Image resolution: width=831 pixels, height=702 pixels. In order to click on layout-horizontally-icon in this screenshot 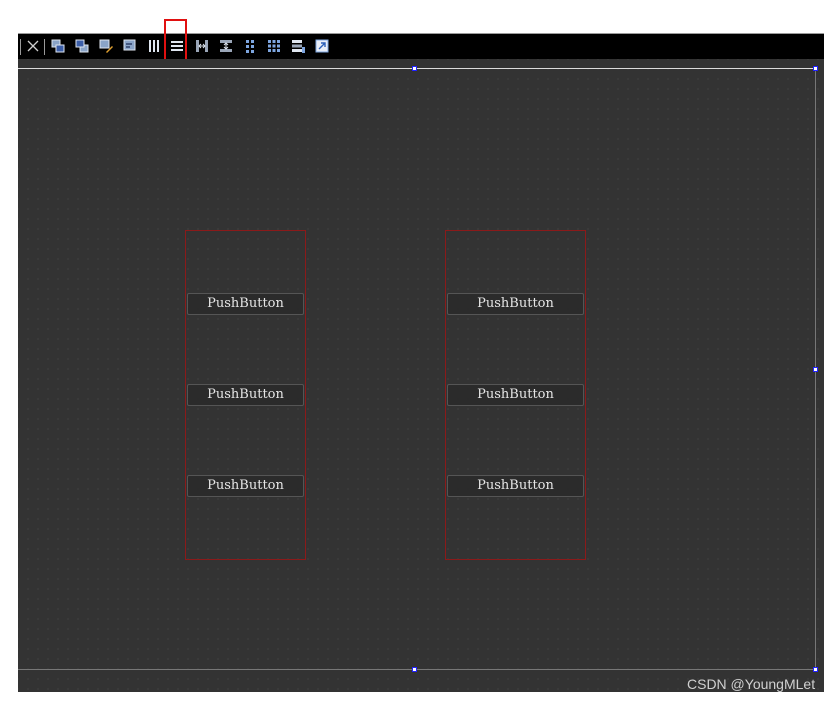, I will do `click(154, 46)`.